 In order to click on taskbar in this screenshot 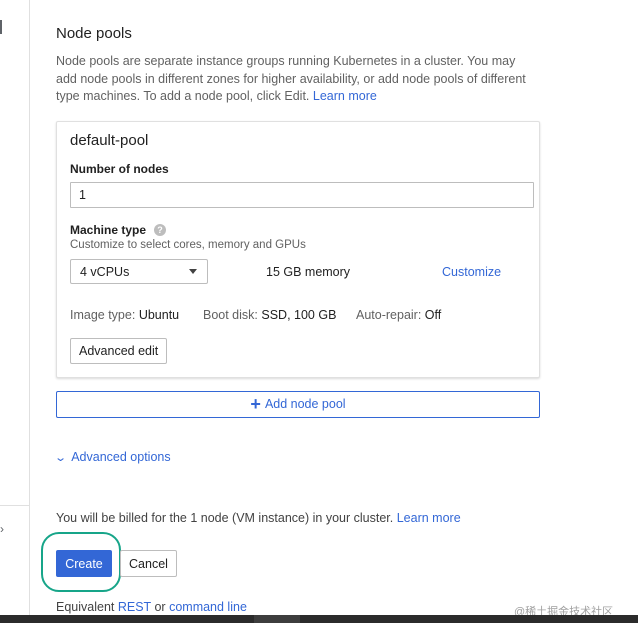, I will do `click(319, 619)`.